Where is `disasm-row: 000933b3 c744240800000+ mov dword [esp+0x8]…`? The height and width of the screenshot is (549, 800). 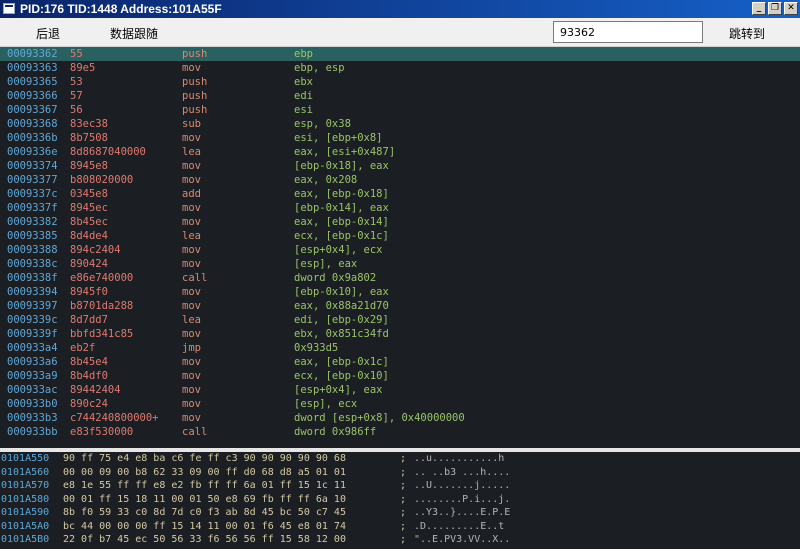
disasm-row: 000933b3 c744240800000+ mov dword [esp+0x8]… is located at coordinates (400, 418).